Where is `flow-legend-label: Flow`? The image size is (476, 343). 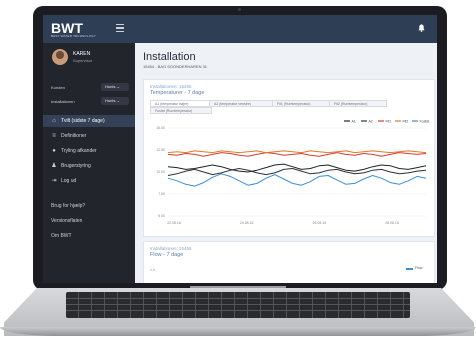
flow-legend-label: Flow is located at coordinates (419, 268).